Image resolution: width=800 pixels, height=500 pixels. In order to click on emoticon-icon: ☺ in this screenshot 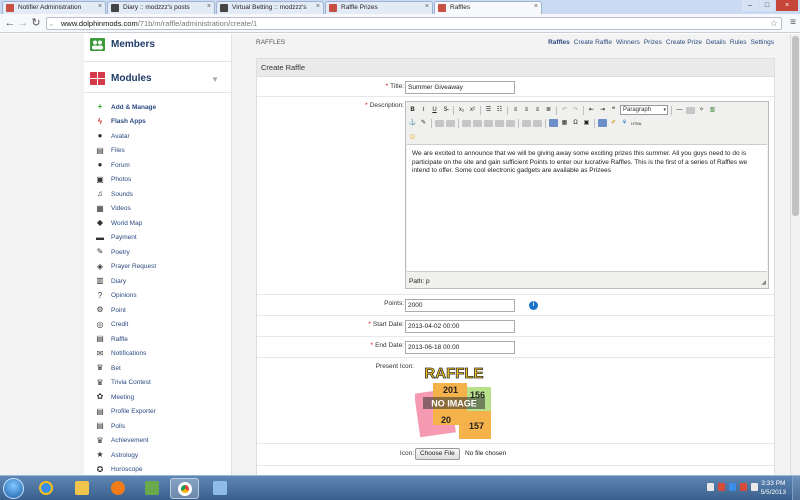, I will do `click(412, 136)`.